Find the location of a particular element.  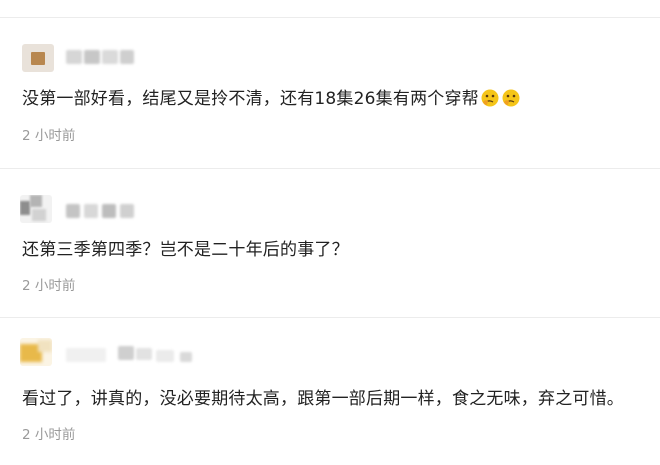

comment-body: 还第三季第四季？岂不是二十年后的事了？ is located at coordinates (185, 250).